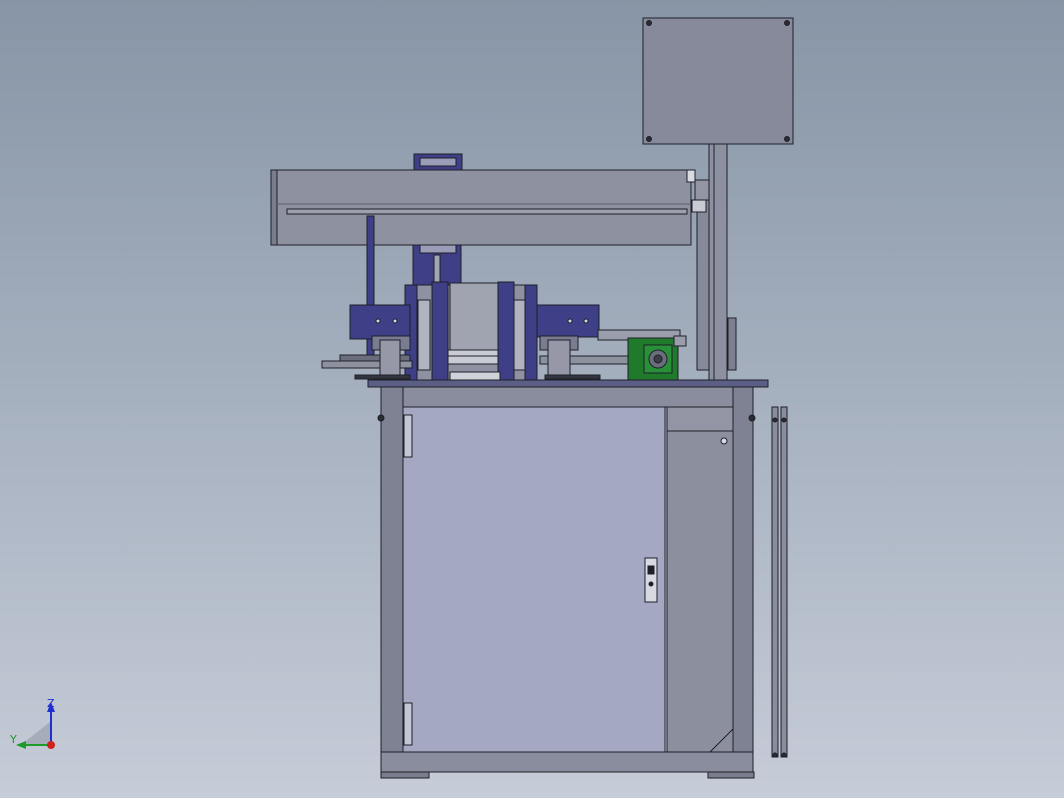 The width and height of the screenshot is (1064, 798). What do you see at coordinates (51, 703) in the screenshot?
I see `axis-z-label: Z` at bounding box center [51, 703].